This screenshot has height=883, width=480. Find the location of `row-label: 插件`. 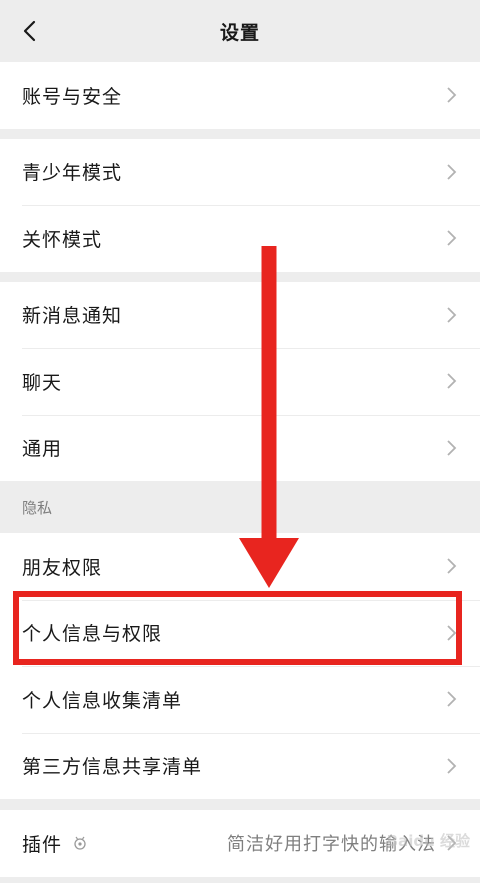

row-label: 插件 is located at coordinates (42, 844).